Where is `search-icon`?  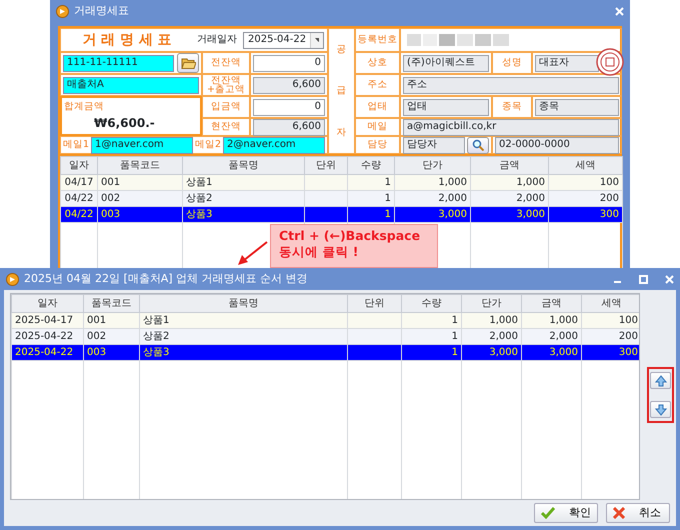 search-icon is located at coordinates (478, 145).